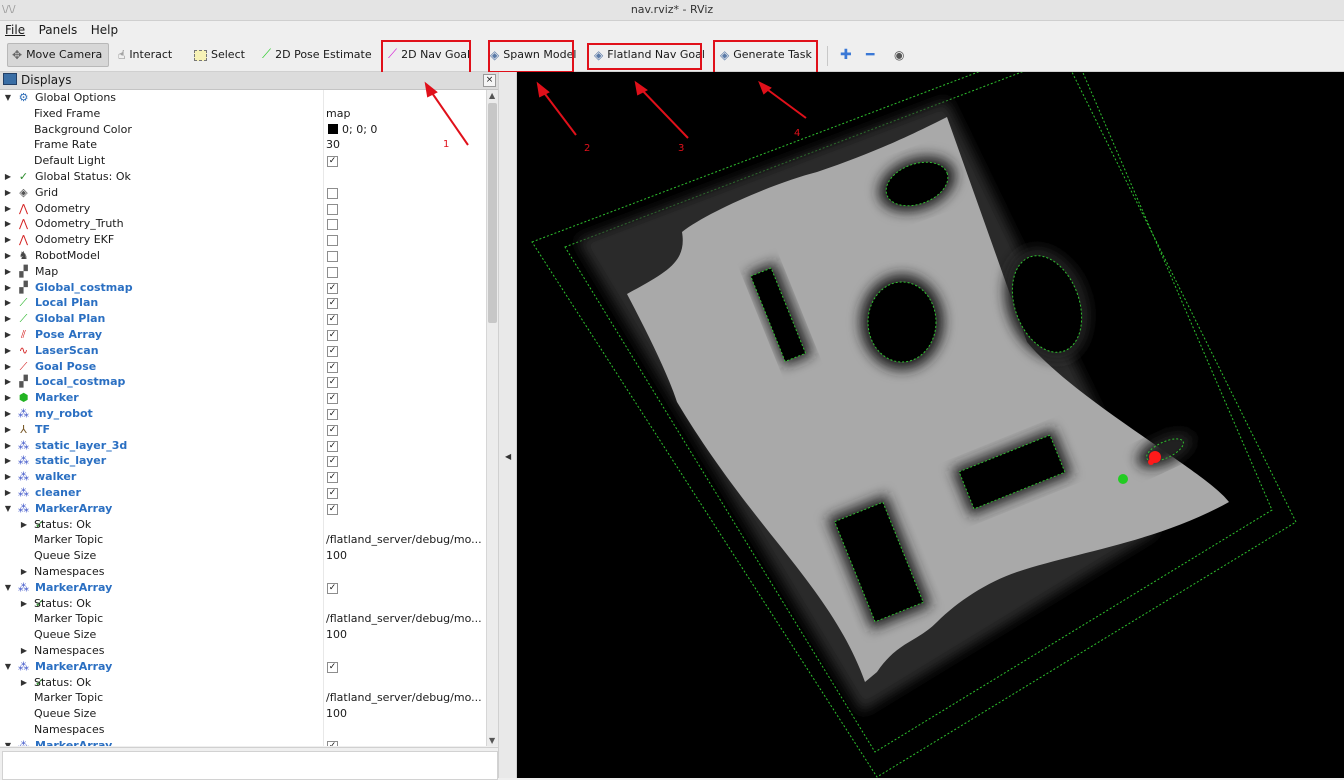 The width and height of the screenshot is (1344, 780). Describe the element at coordinates (587, 148) in the screenshot. I see `annotation-label-2: 2` at that location.